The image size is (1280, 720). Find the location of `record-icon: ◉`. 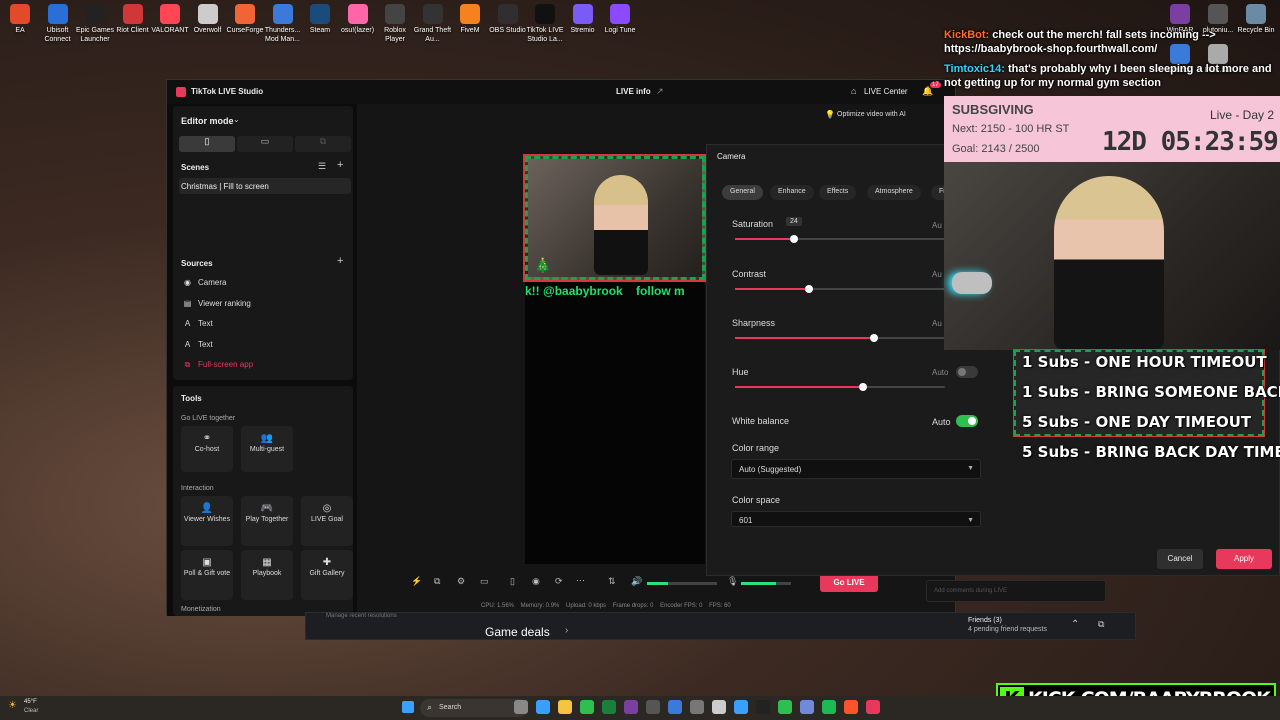

record-icon: ◉ is located at coordinates (536, 581).